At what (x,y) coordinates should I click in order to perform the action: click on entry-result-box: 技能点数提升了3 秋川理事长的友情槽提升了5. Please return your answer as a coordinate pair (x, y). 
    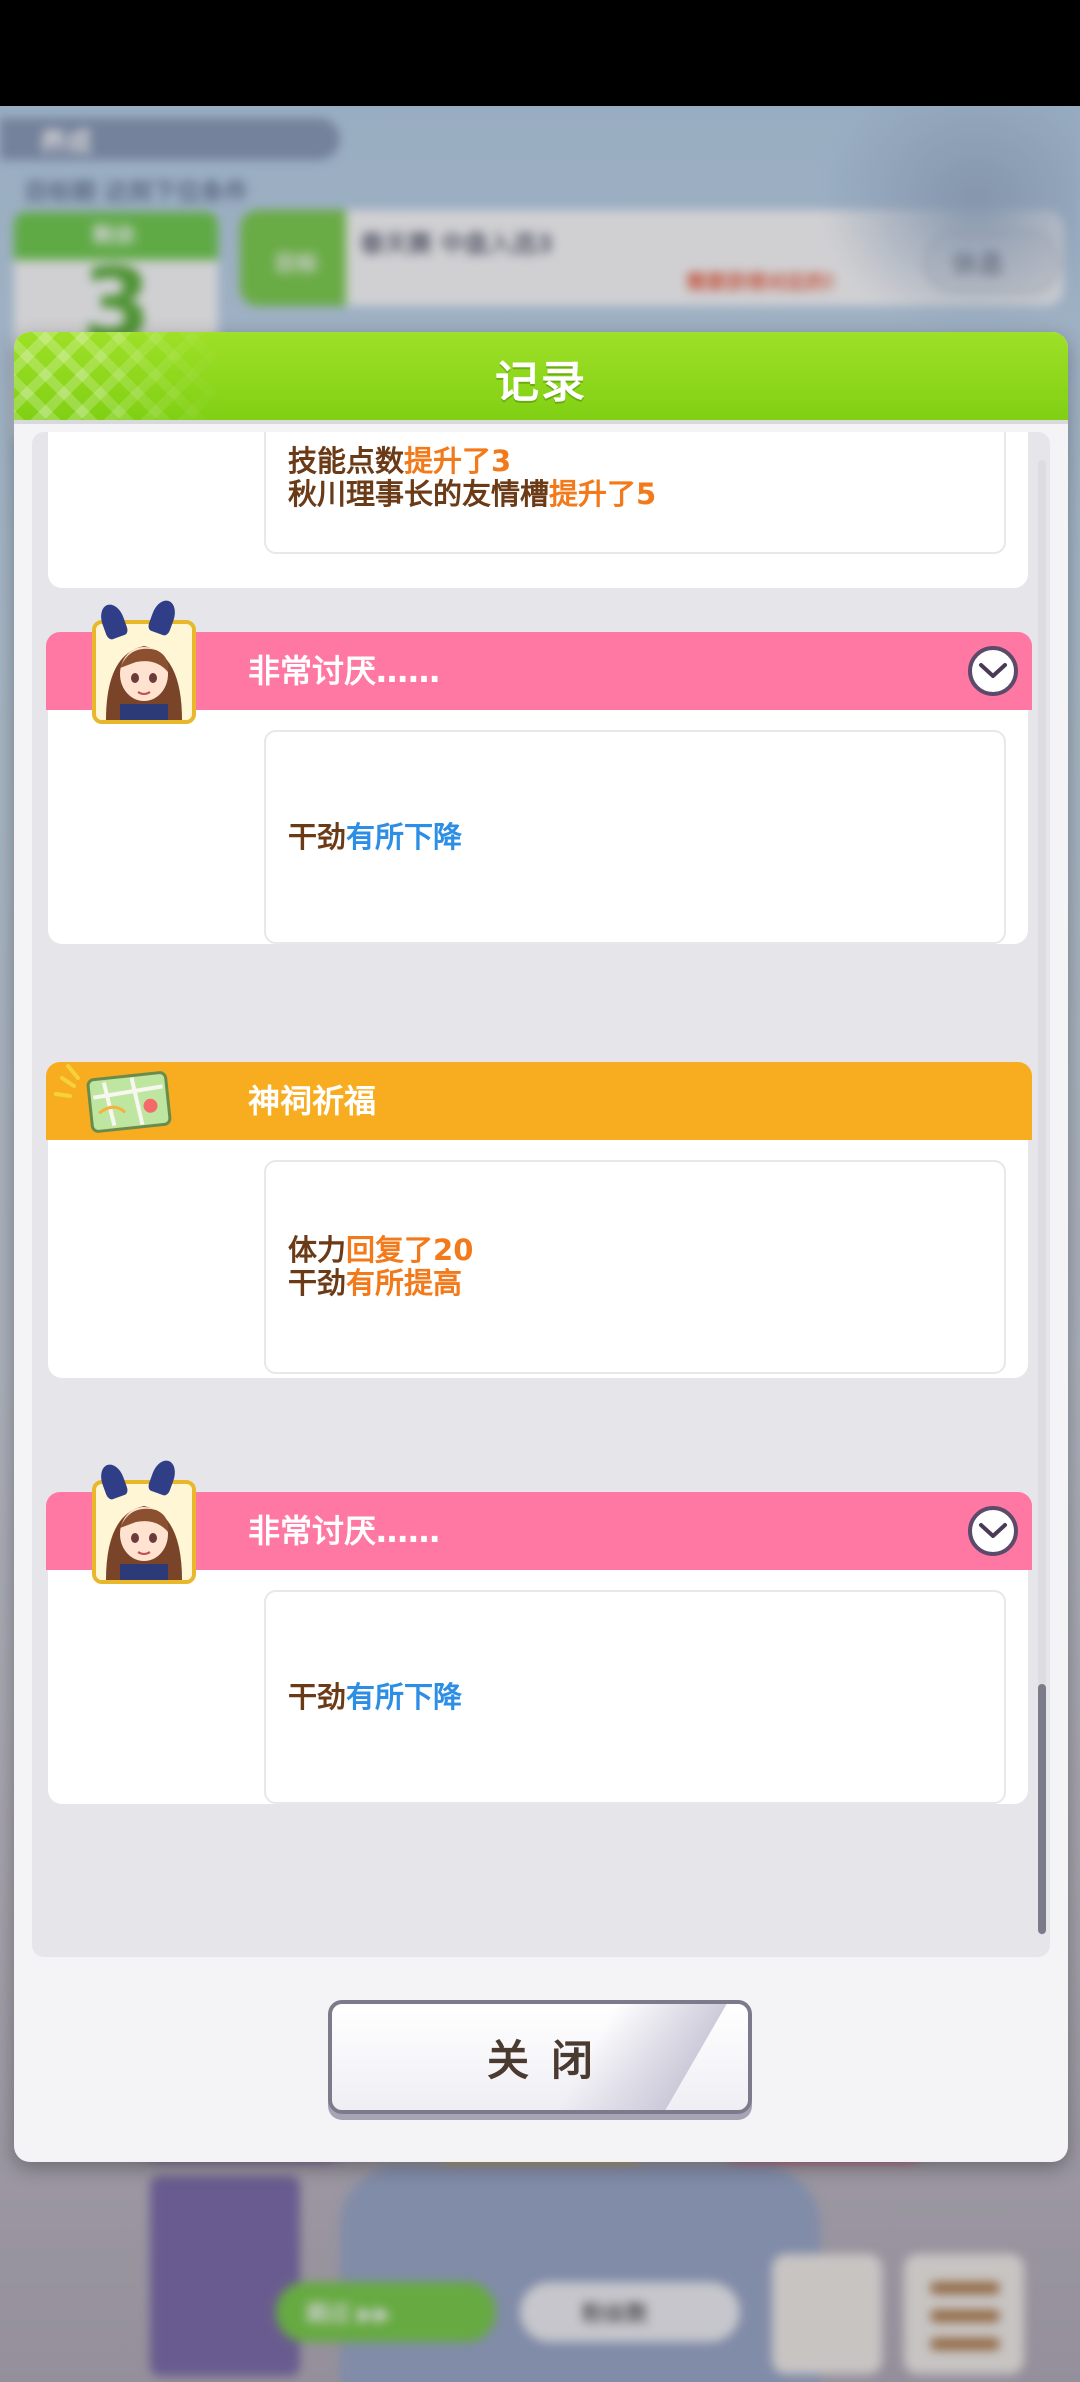
    Looking at the image, I should click on (635, 493).